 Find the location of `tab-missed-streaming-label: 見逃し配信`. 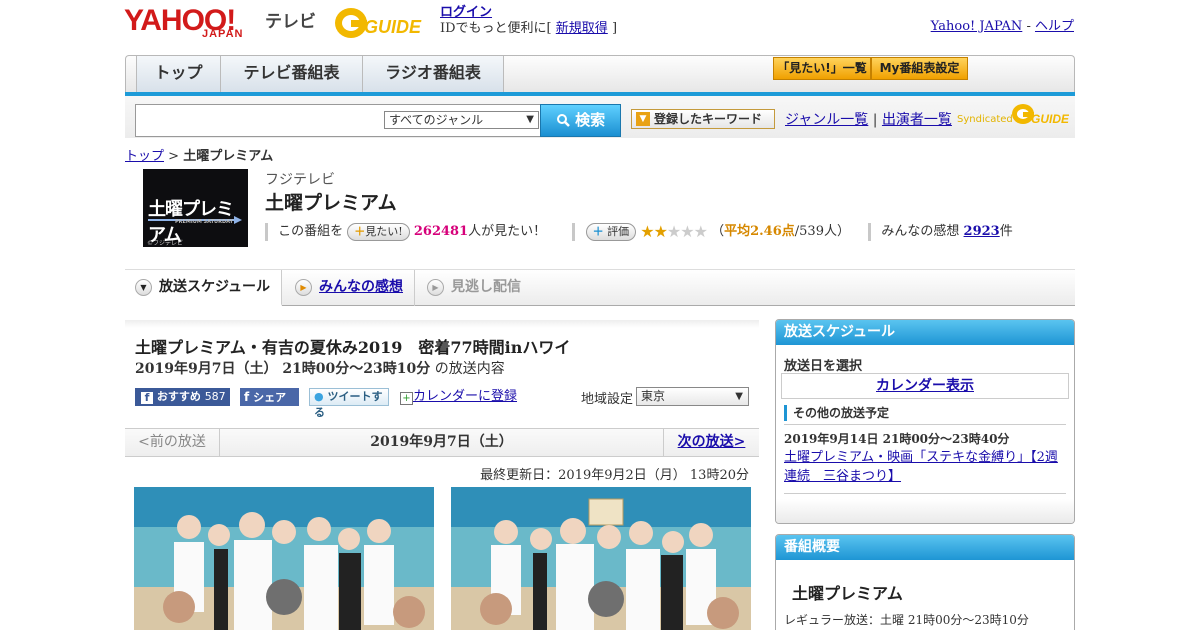

tab-missed-streaming-label: 見逃し配信 is located at coordinates (486, 287).